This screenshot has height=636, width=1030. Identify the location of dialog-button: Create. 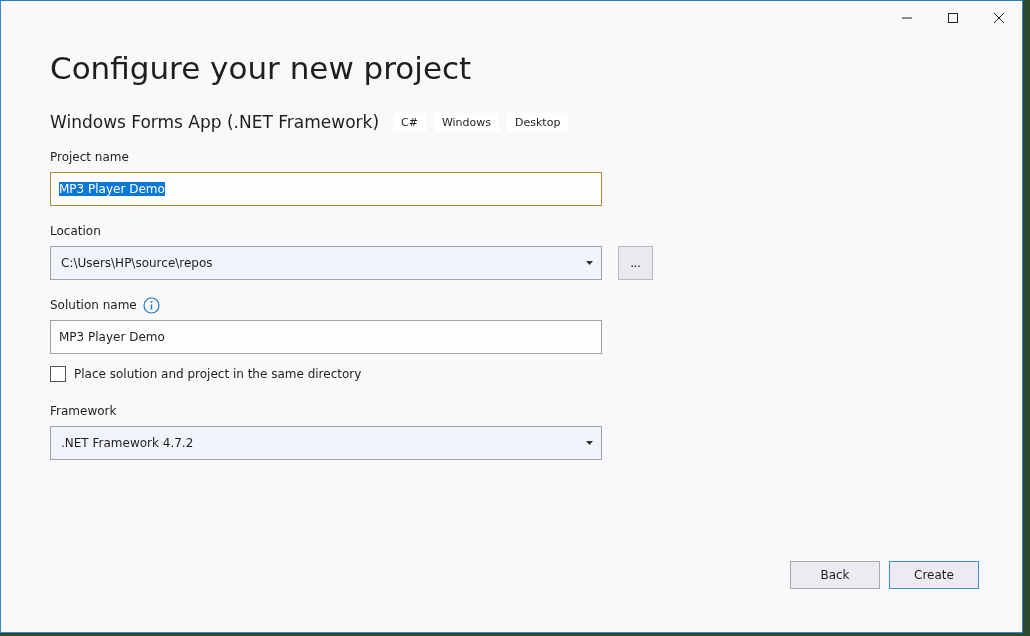
(934, 575).